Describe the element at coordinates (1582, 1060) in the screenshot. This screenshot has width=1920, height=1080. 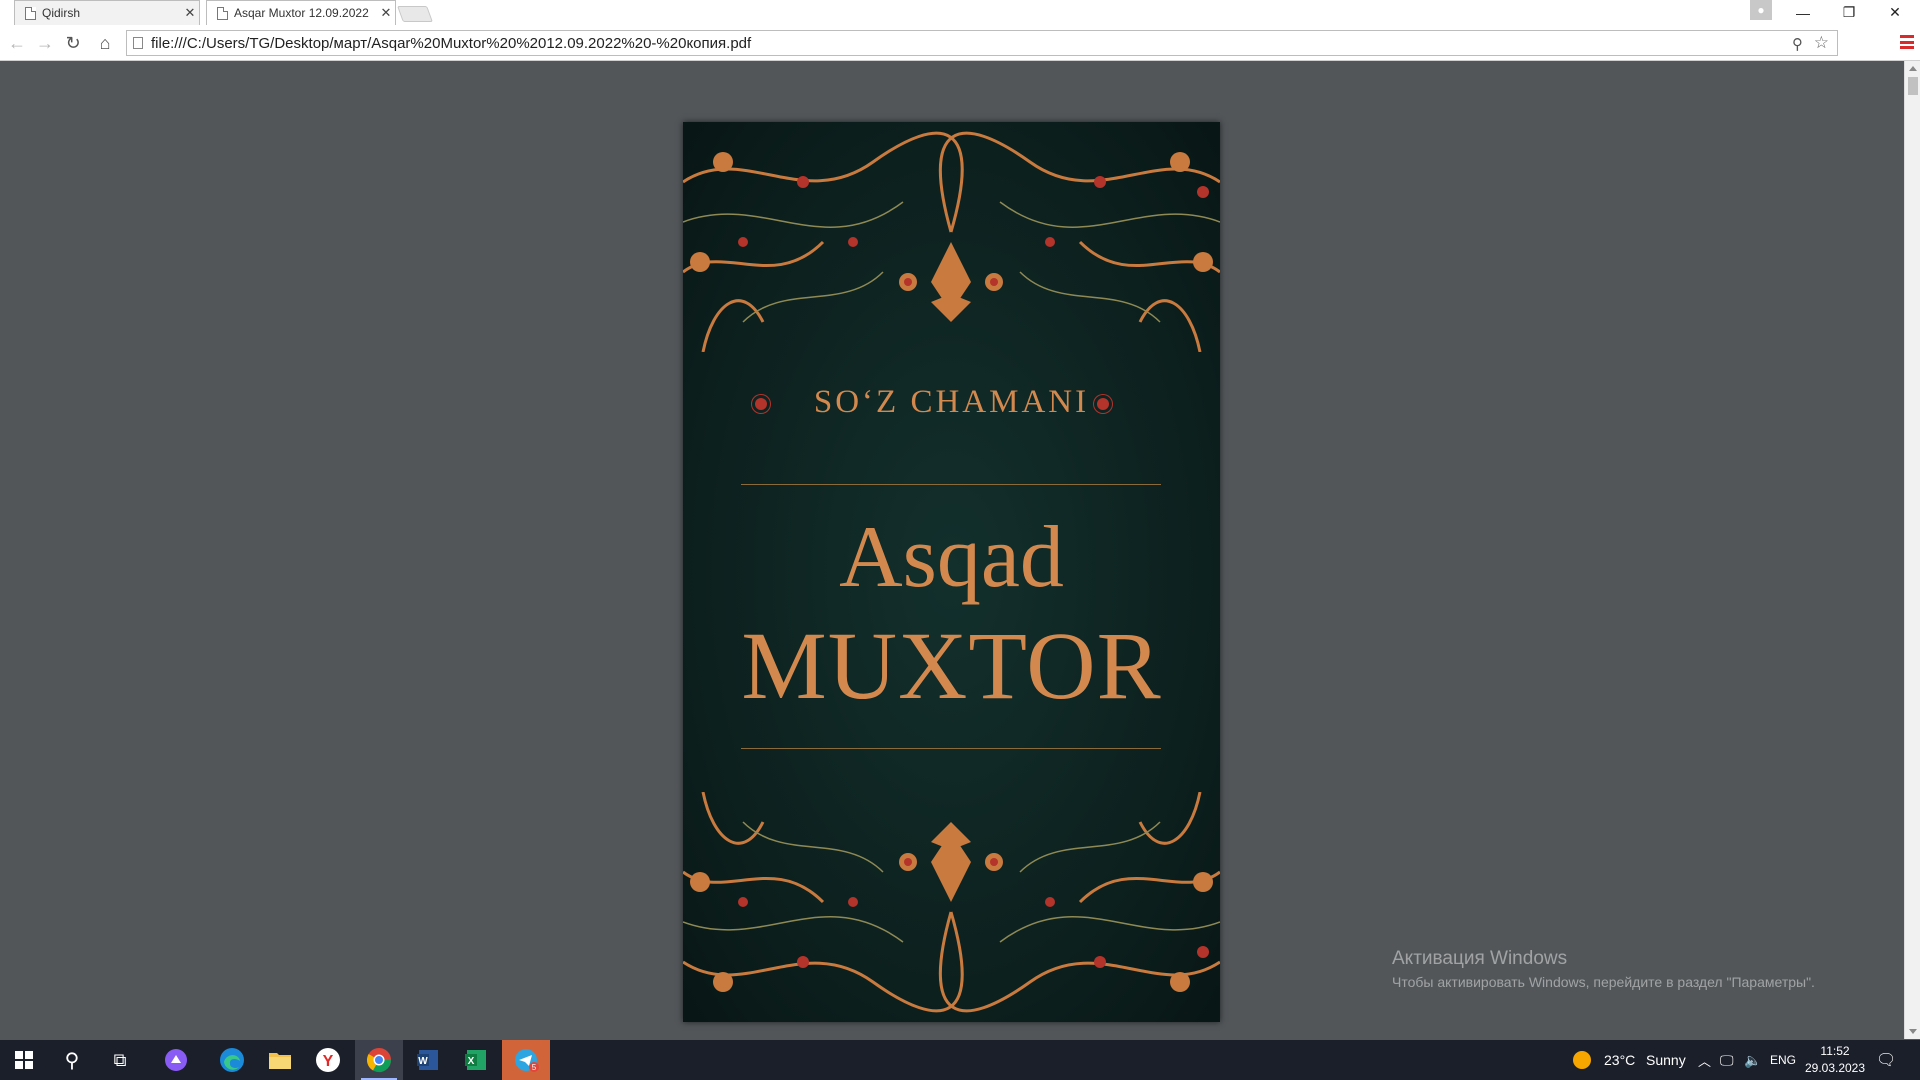
I see `weather-sun-icon` at that location.